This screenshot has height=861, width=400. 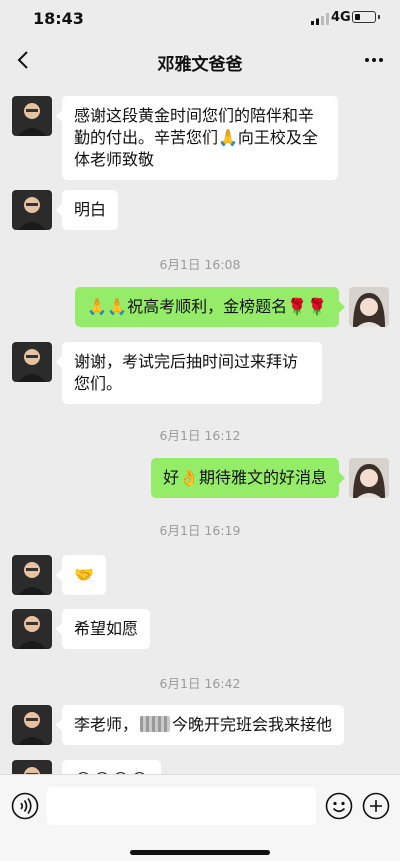 What do you see at coordinates (376, 806) in the screenshot?
I see `plus-icon` at bounding box center [376, 806].